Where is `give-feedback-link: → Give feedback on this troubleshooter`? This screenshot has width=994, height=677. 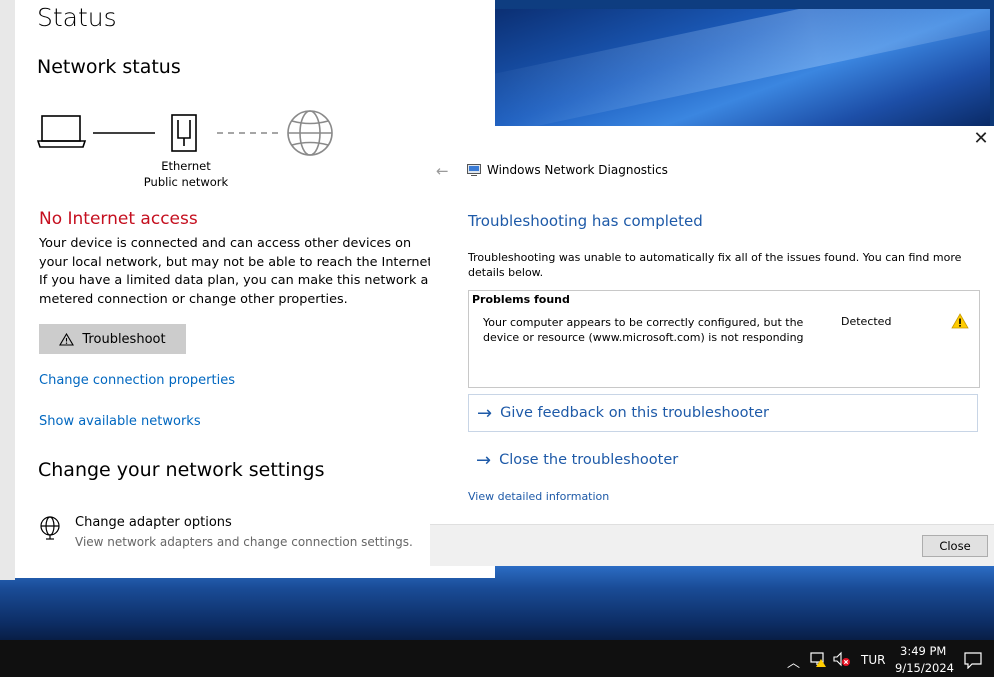
give-feedback-link: → Give feedback on this troubleshooter is located at coordinates (723, 413).